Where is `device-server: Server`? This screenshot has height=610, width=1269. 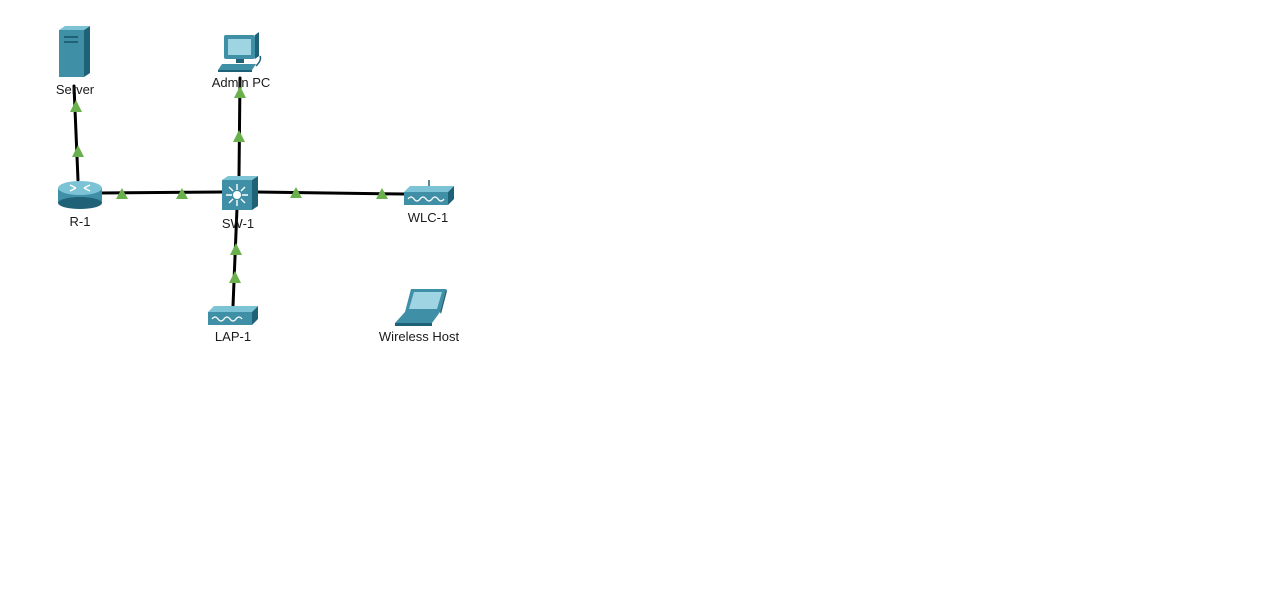 device-server: Server is located at coordinates (75, 61).